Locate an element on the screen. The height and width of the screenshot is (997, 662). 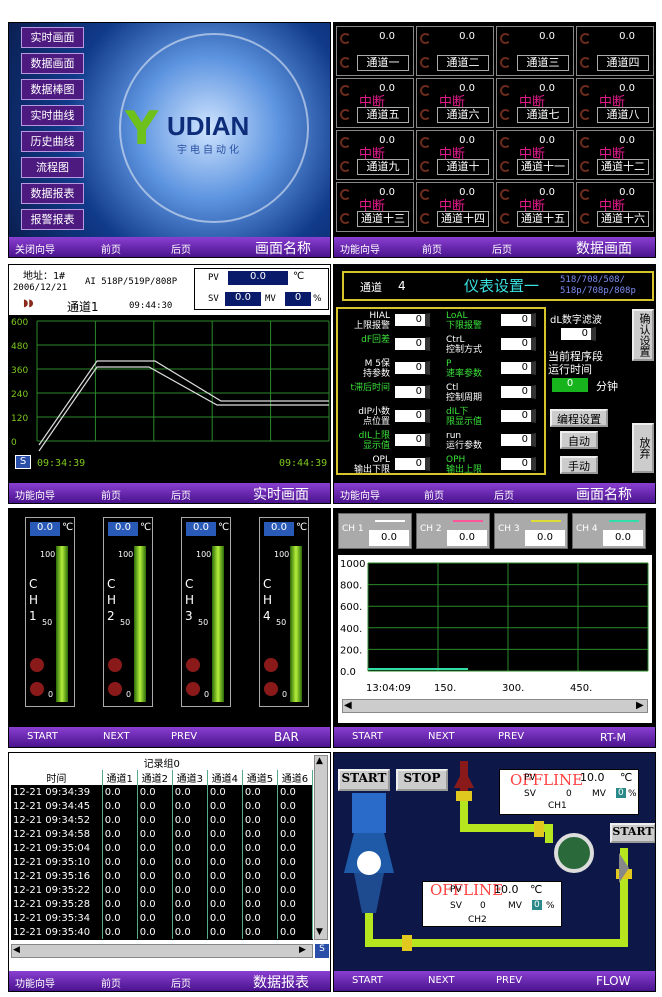
channel-cell: 0.0 通道一 is located at coordinates (375, 51).